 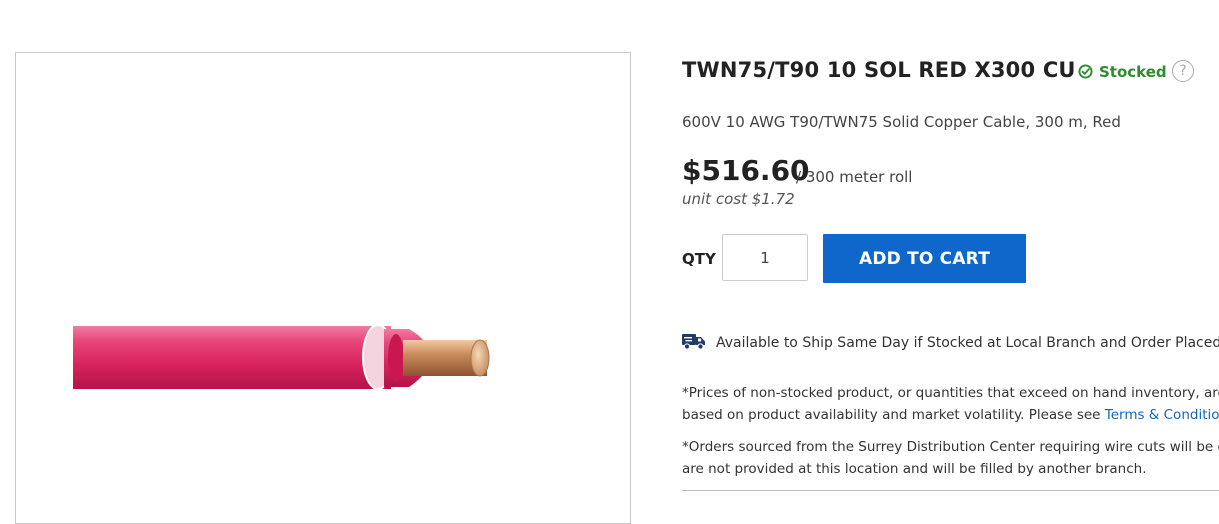 I want to click on truck-icon, so click(x=693, y=342).